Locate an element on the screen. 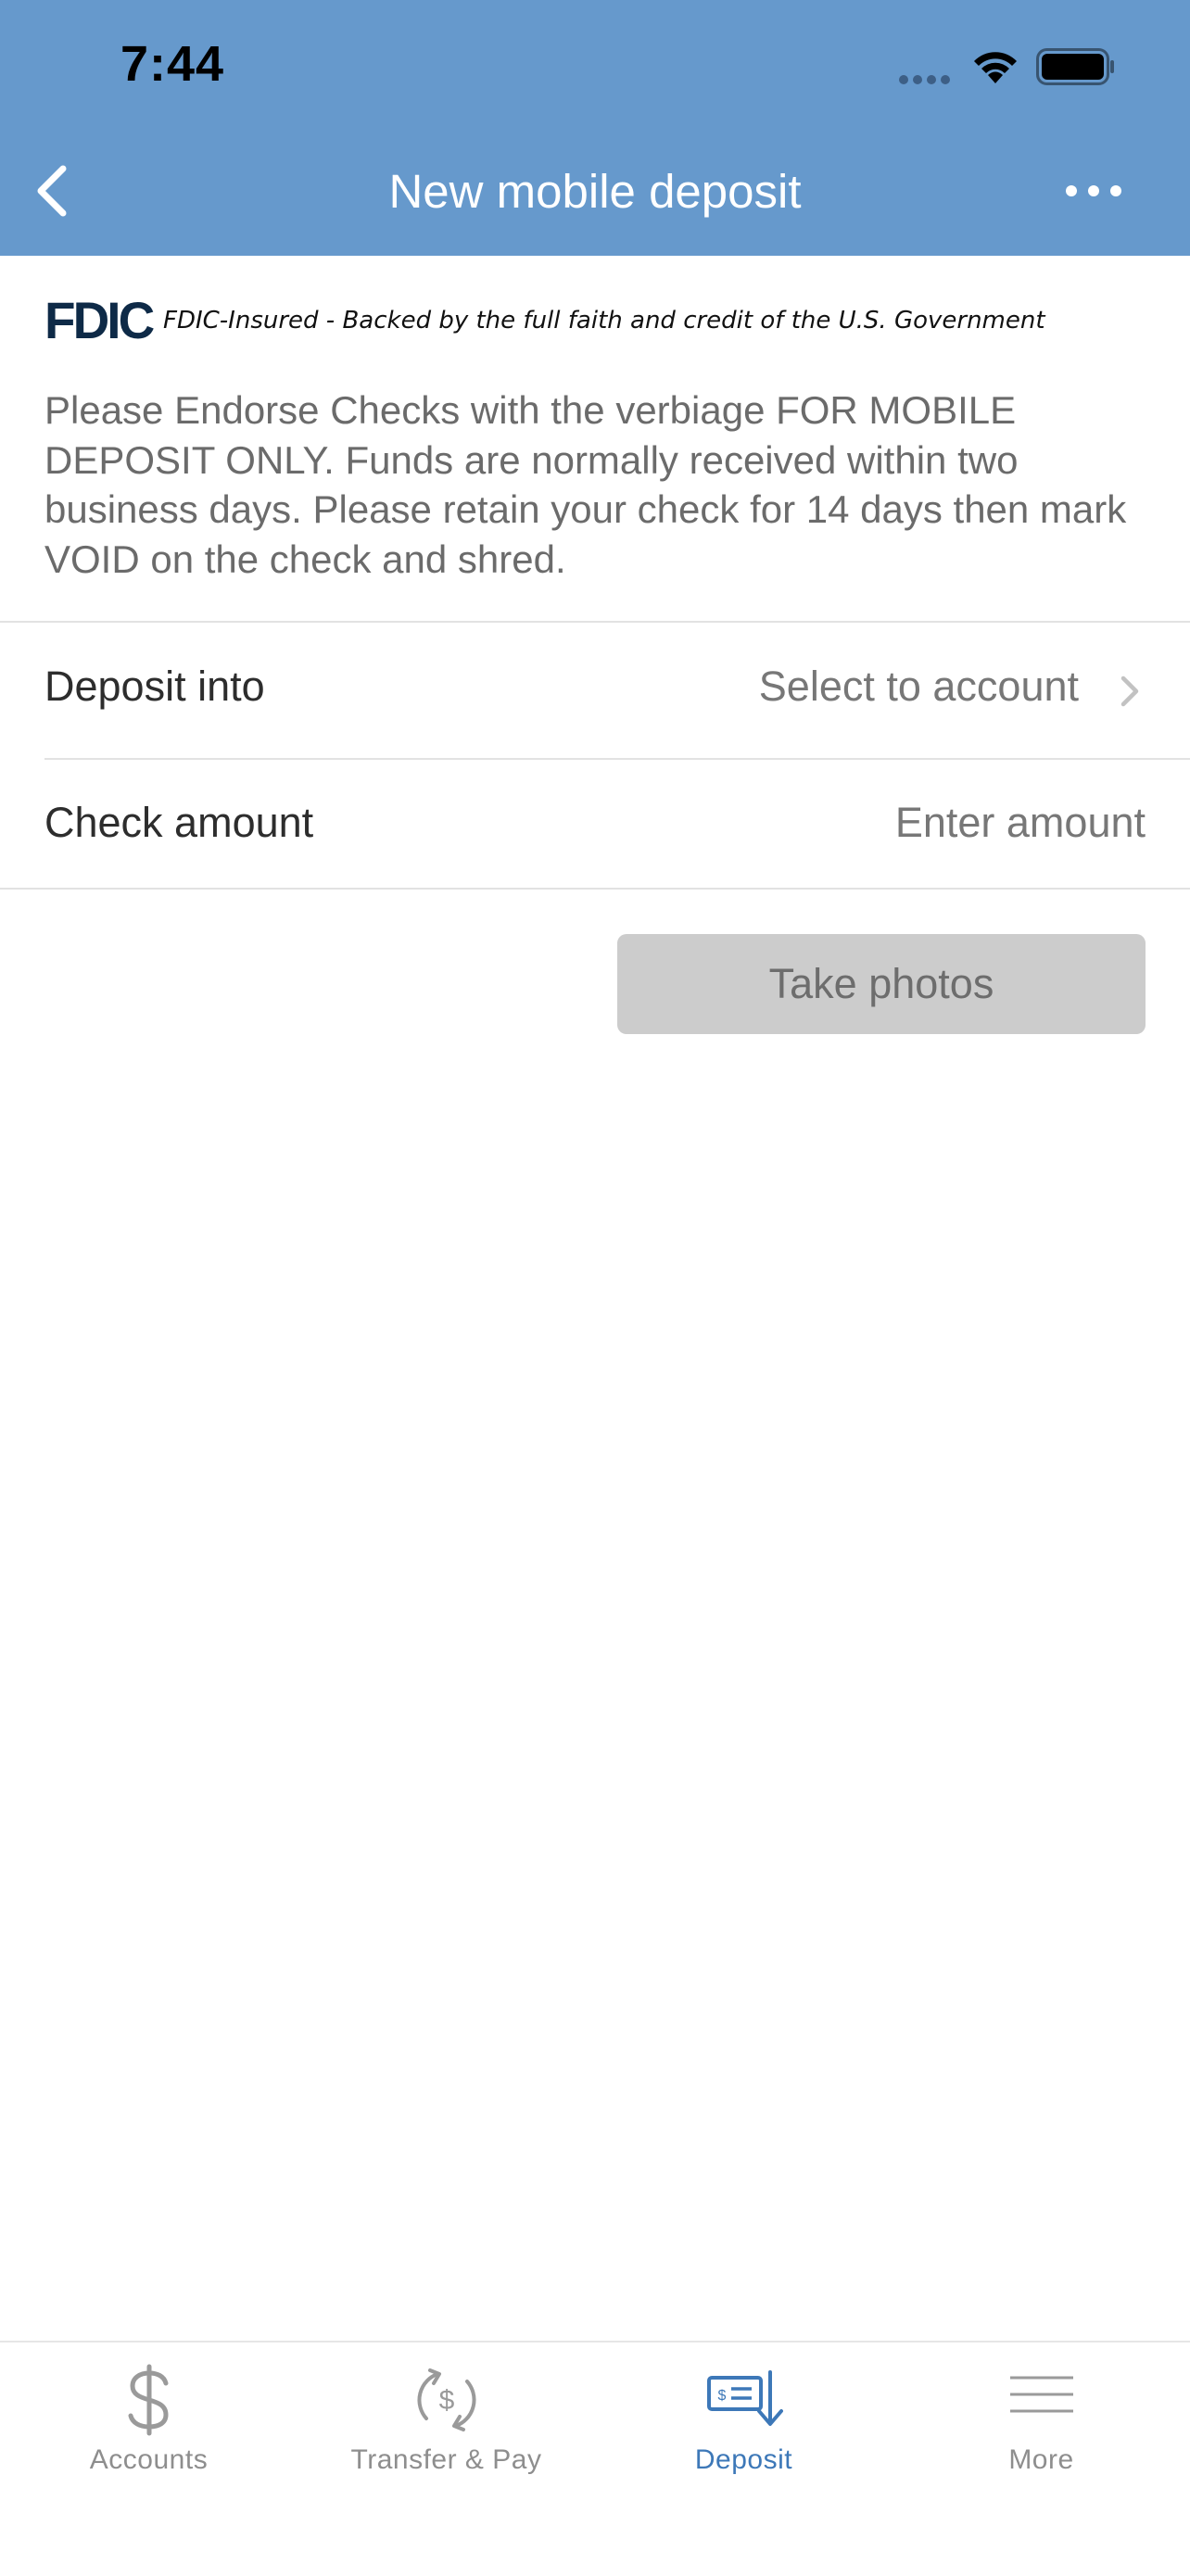  deposit-into-value: Select to account is located at coordinates (918, 686).